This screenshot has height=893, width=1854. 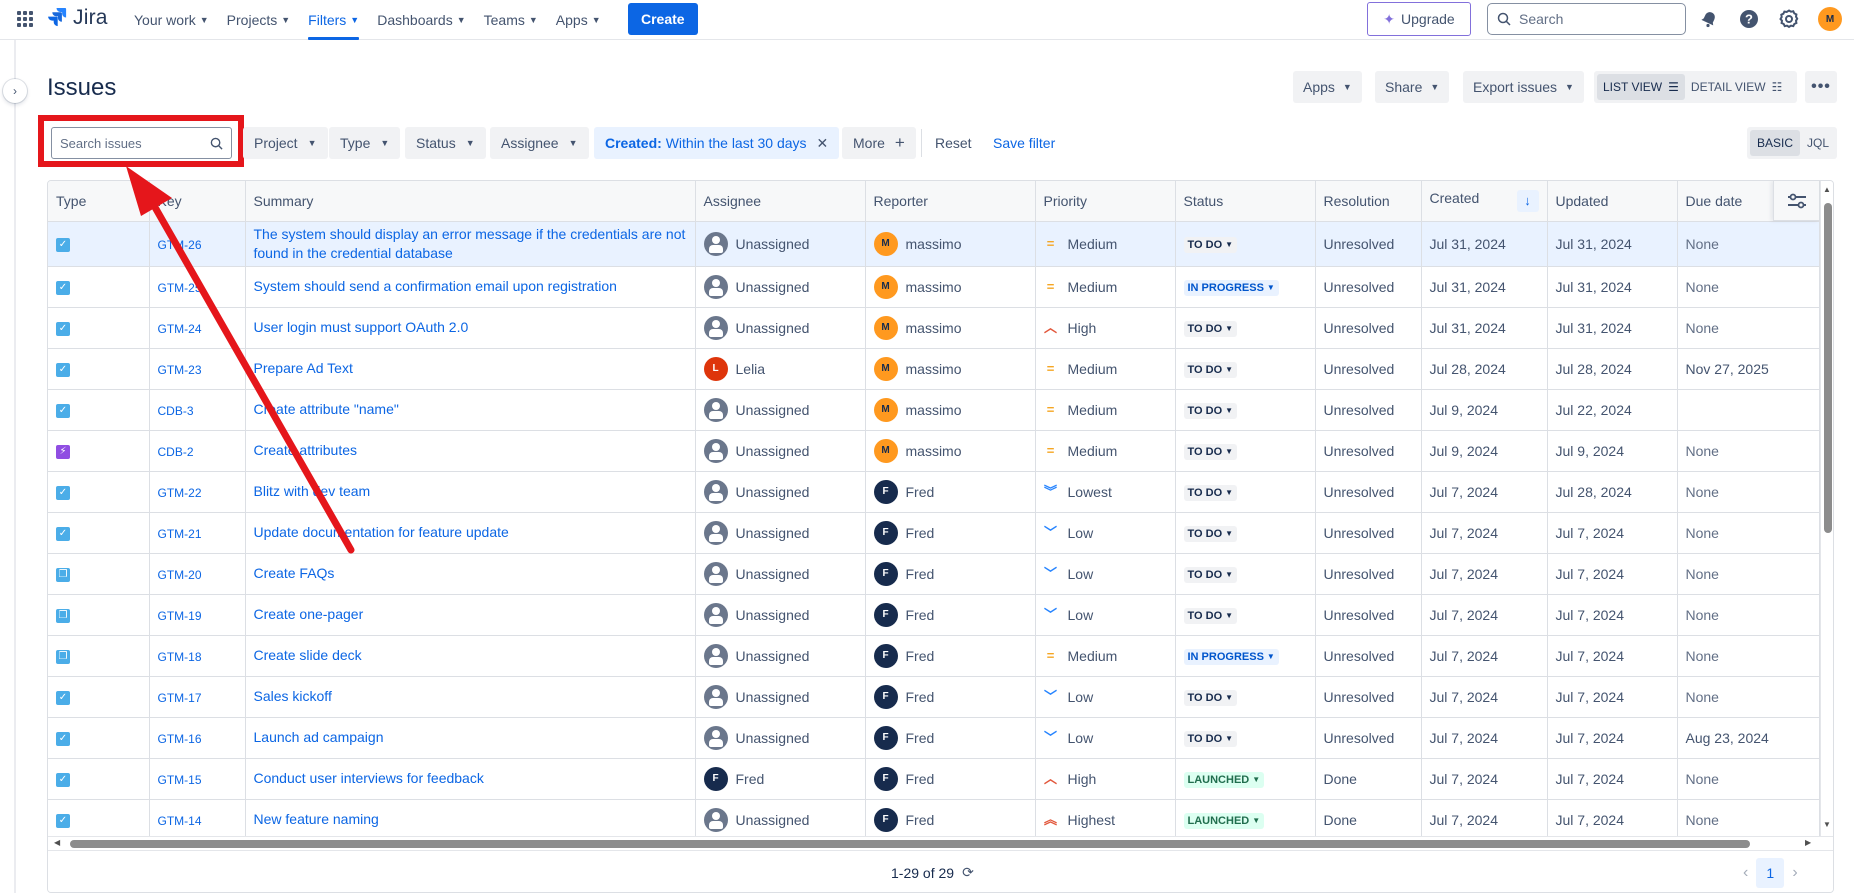 I want to click on issue-summary-link: Launch ad campaign, so click(x=319, y=737).